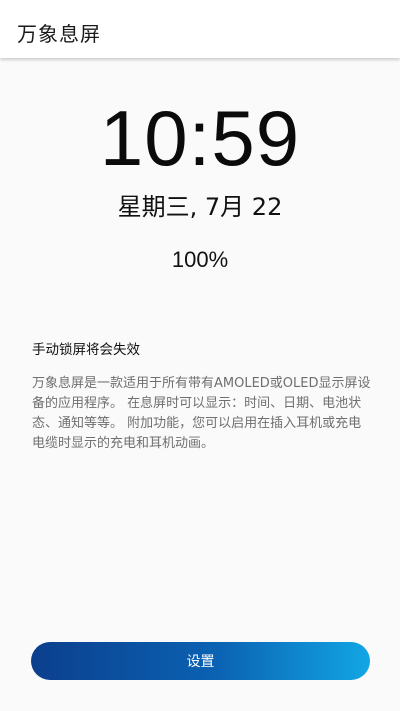 The height and width of the screenshot is (711, 400). What do you see at coordinates (200, 207) in the screenshot?
I see `clock-date: 星期三, 7月 22` at bounding box center [200, 207].